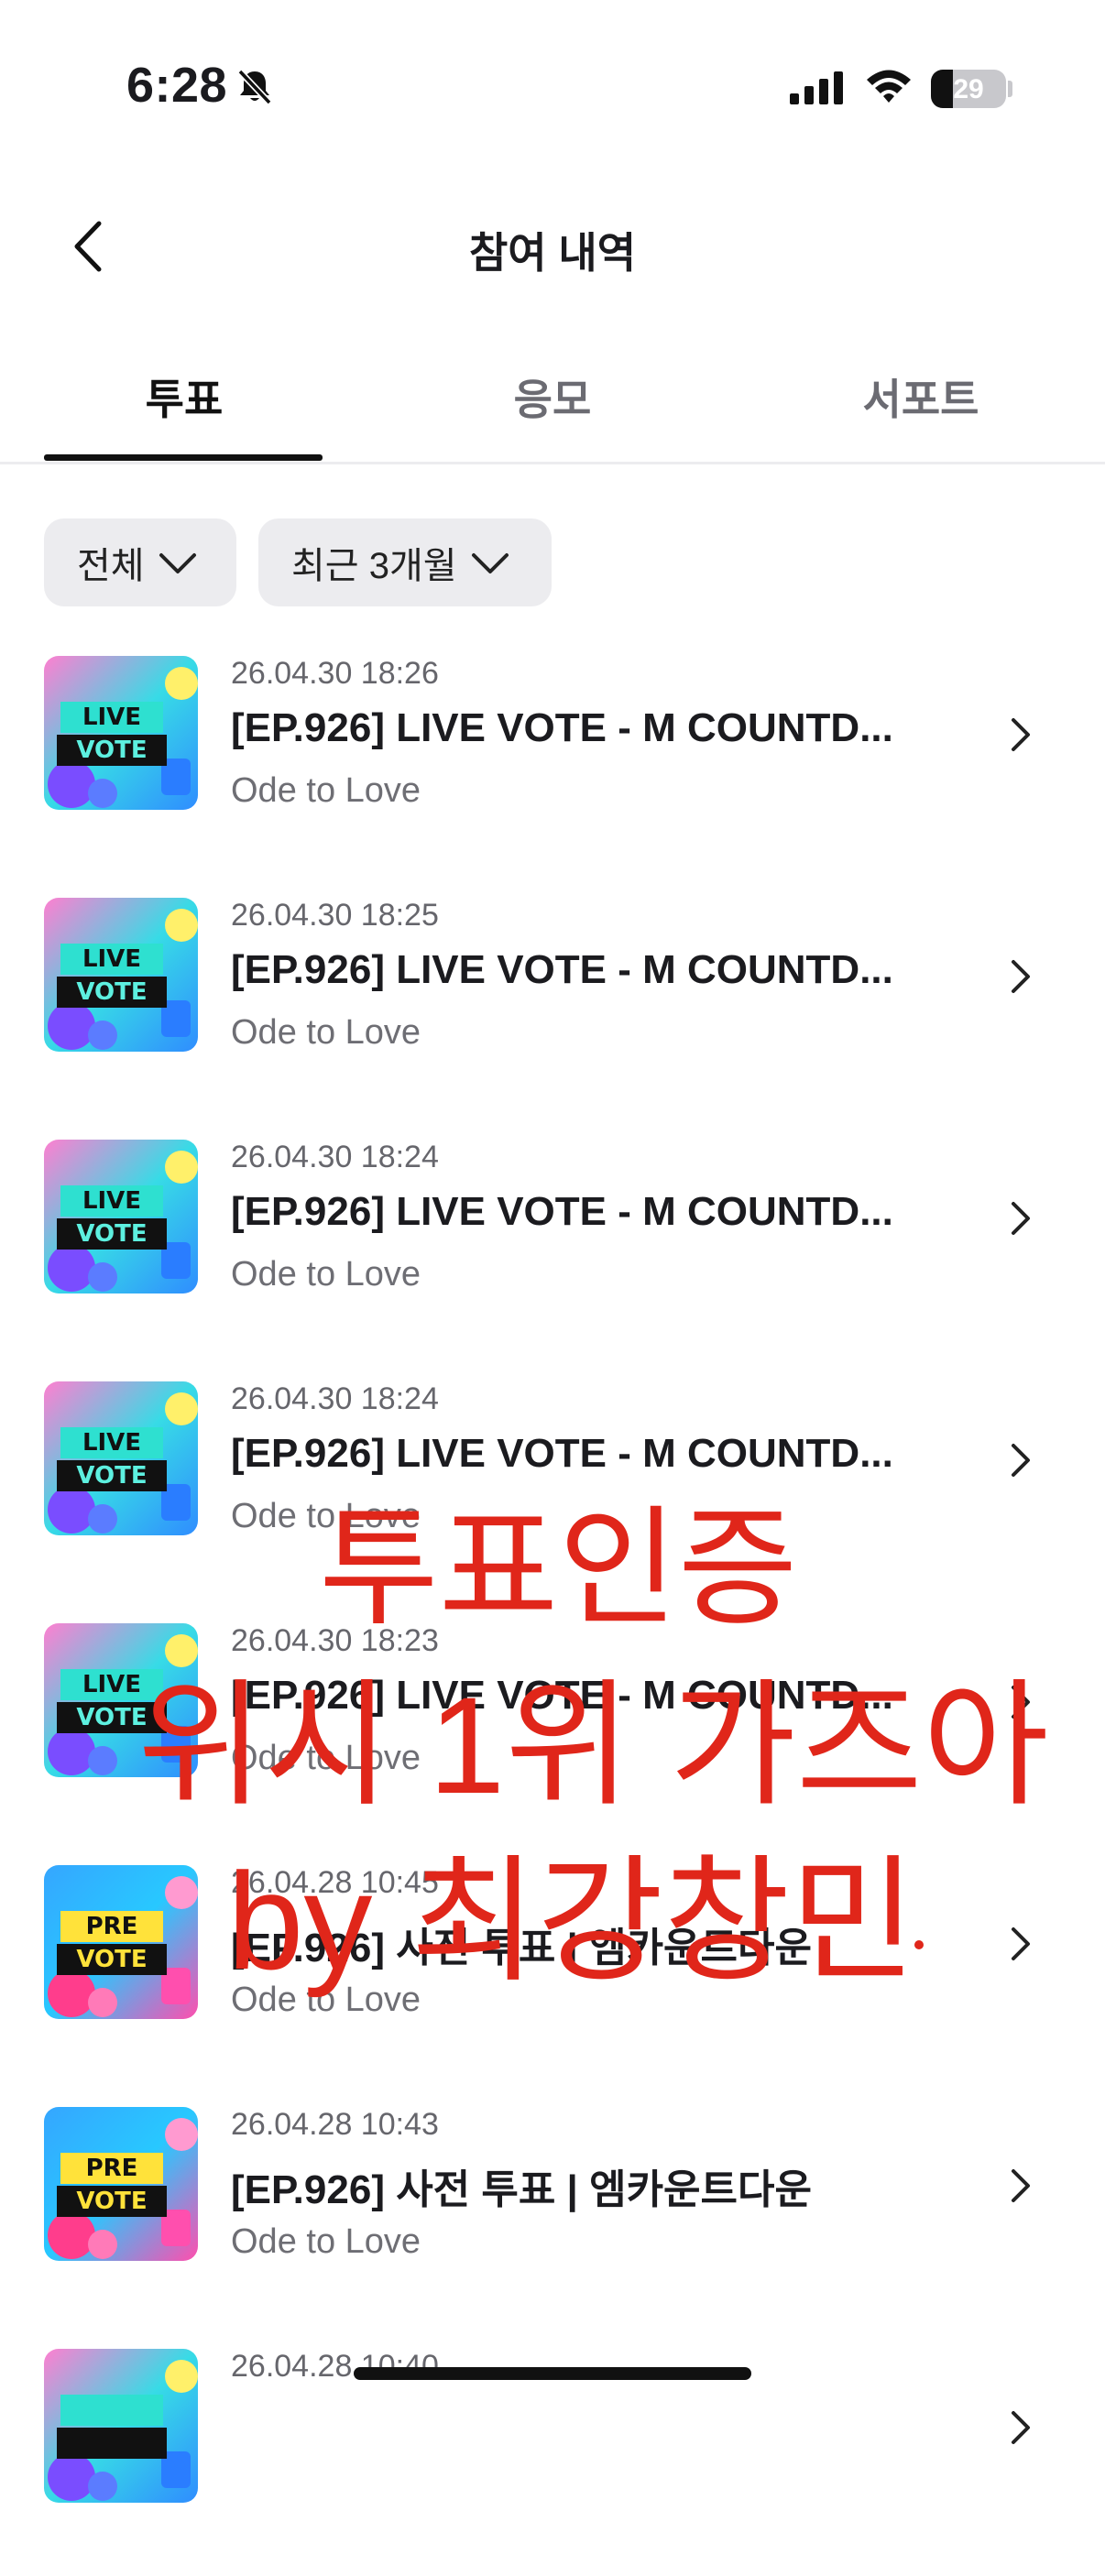 The width and height of the screenshot is (1105, 2576). I want to click on page-title: 참여 내역, so click(552, 253).